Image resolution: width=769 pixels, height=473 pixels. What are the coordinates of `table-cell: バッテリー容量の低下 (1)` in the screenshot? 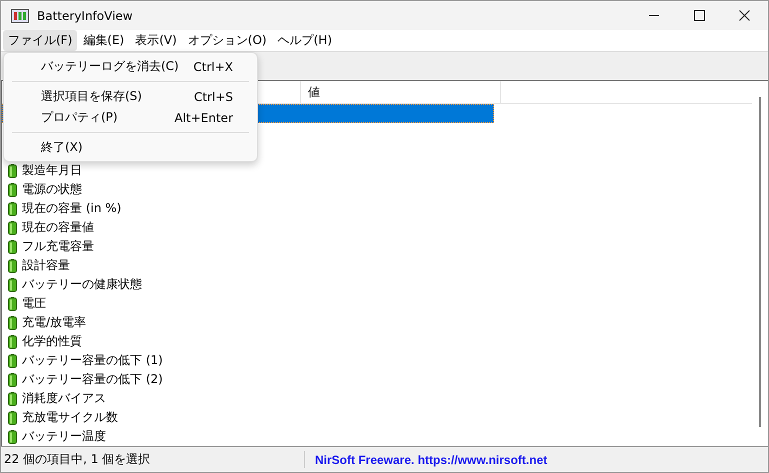 It's located at (92, 360).